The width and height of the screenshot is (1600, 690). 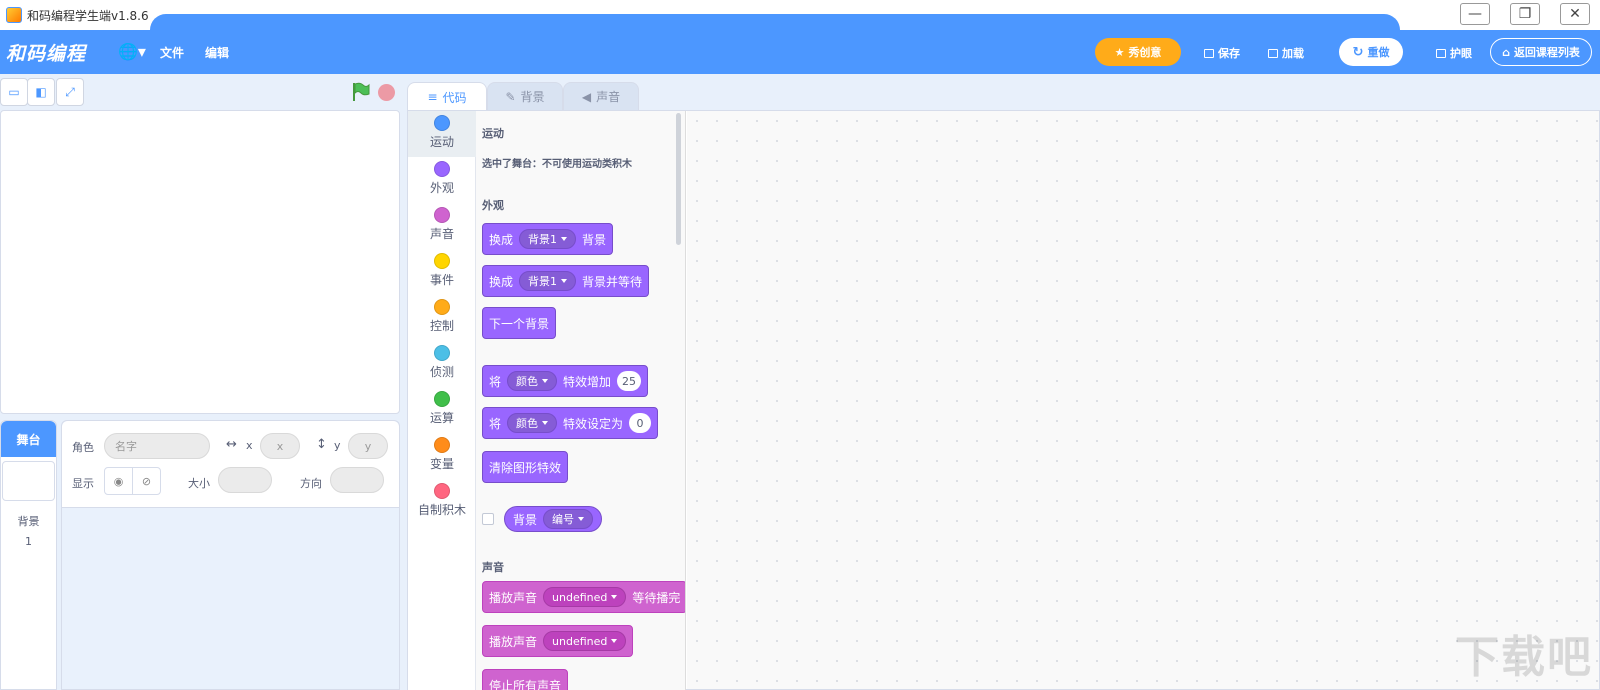 What do you see at coordinates (132, 51) in the screenshot?
I see `language-globe-icon: 🌐▾` at bounding box center [132, 51].